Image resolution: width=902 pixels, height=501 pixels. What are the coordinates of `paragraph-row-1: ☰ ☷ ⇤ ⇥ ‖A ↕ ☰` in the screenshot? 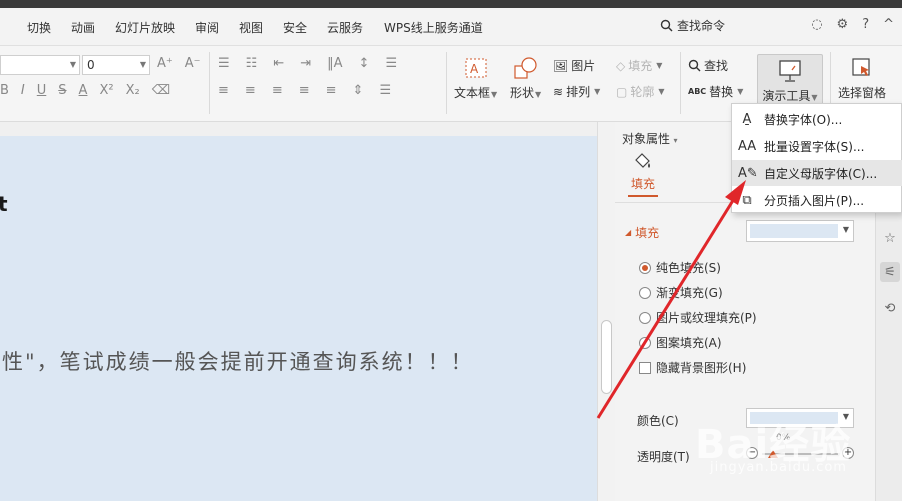 It's located at (307, 63).